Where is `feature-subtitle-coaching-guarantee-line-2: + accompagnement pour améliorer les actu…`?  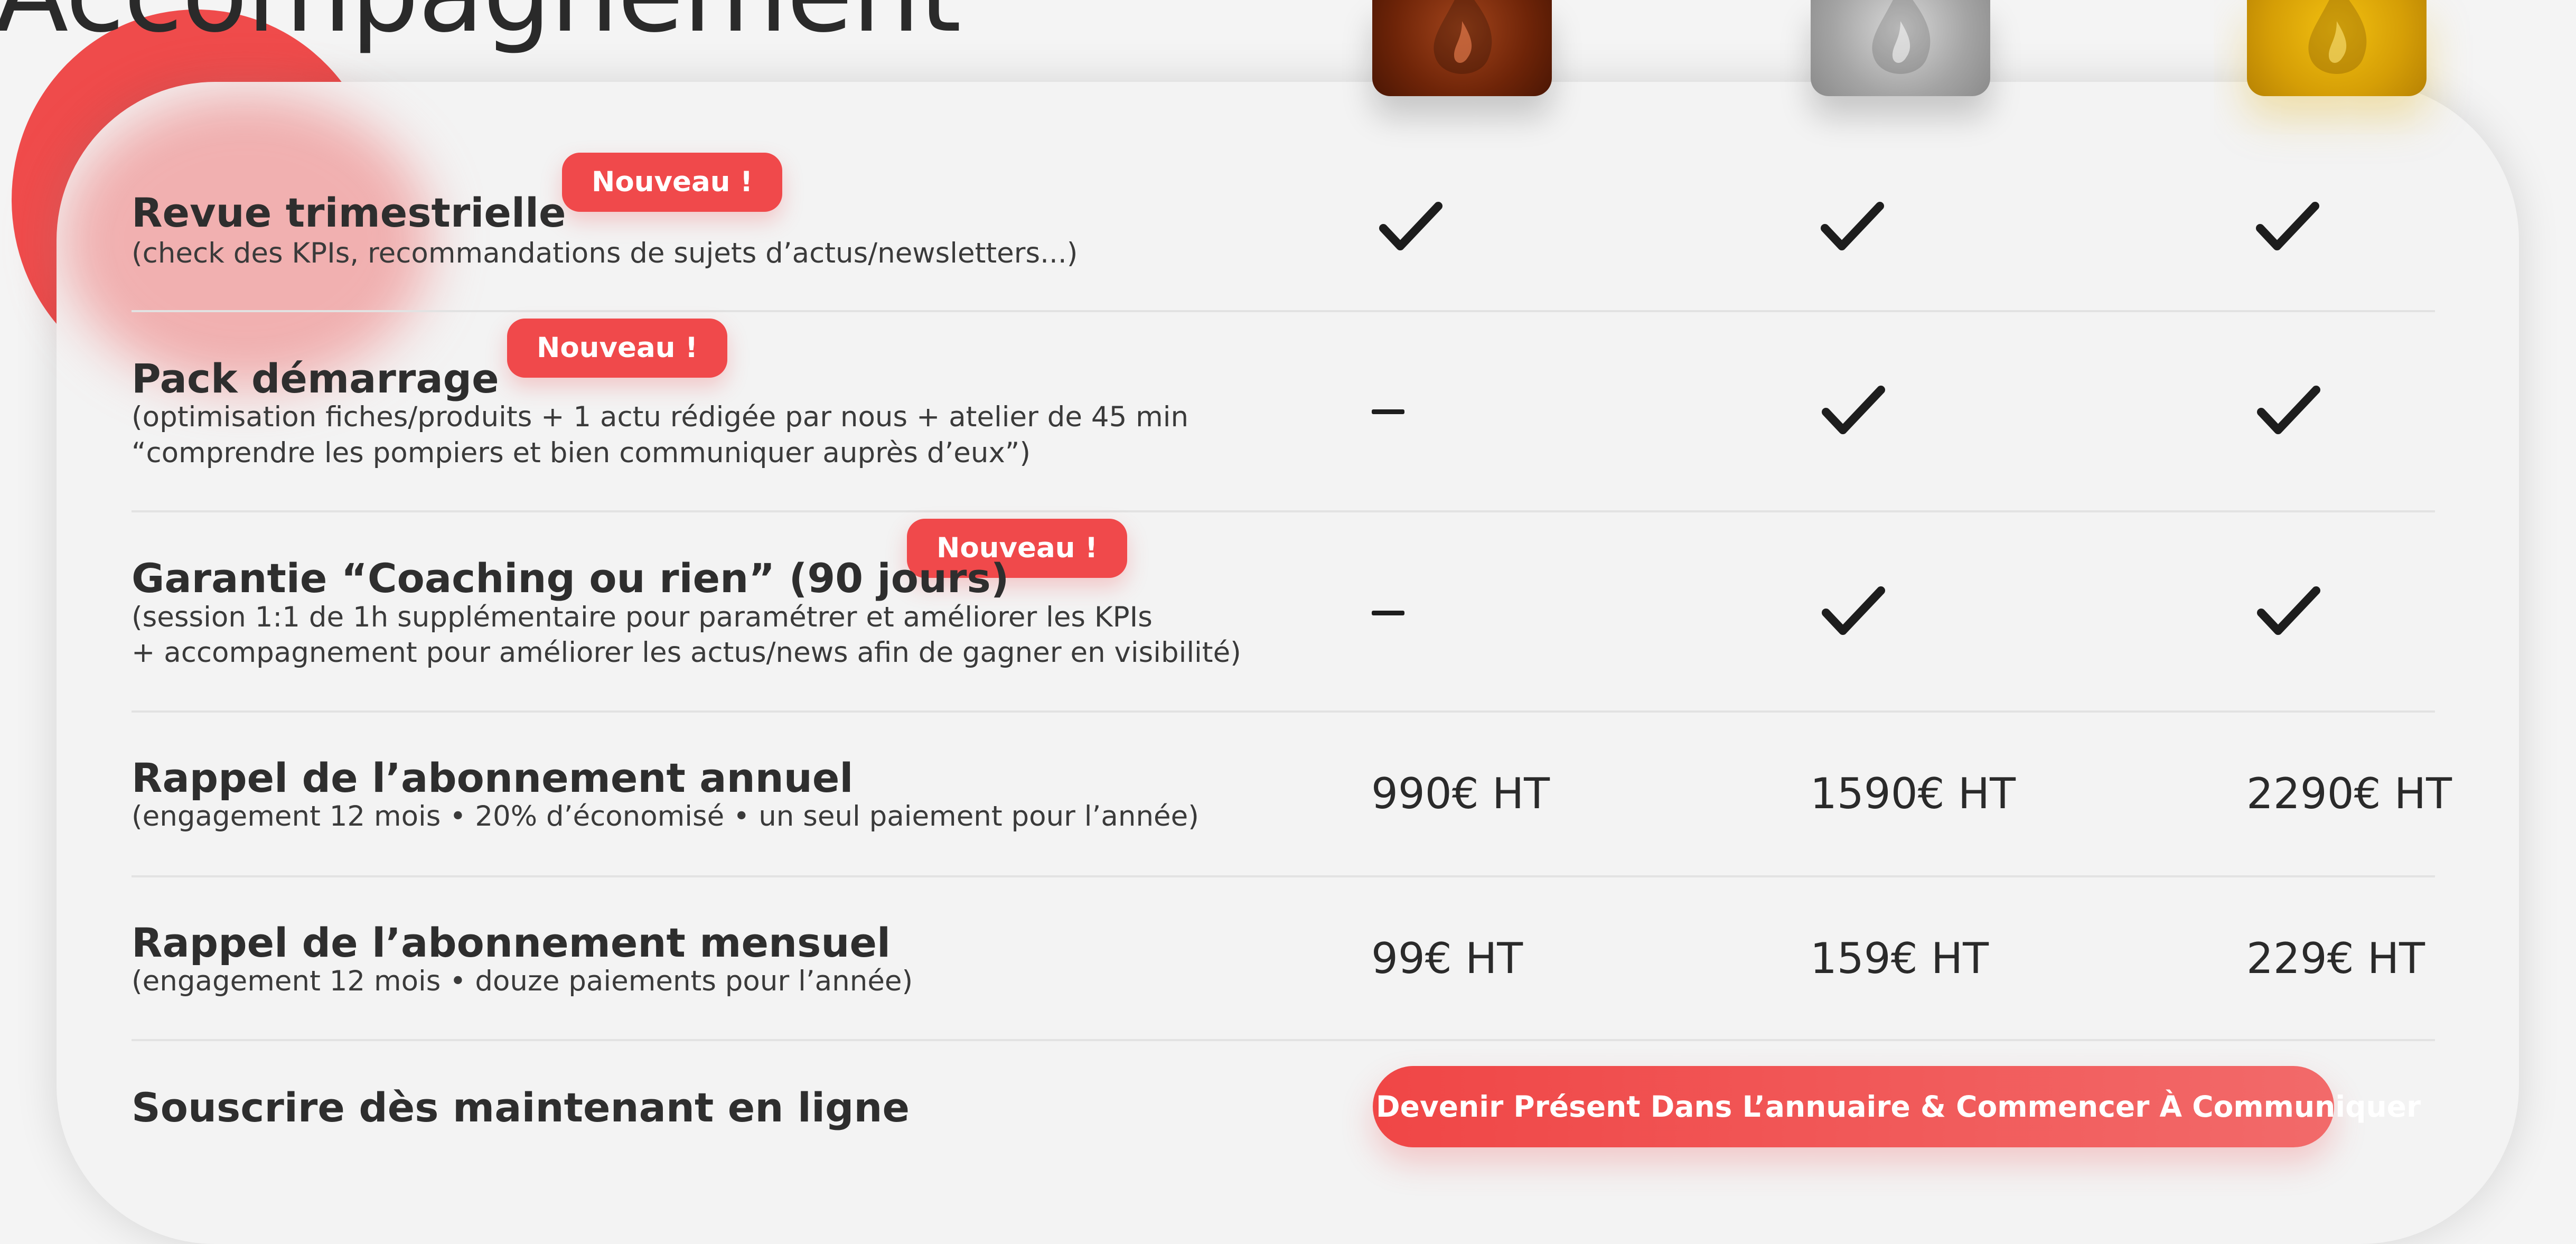 feature-subtitle-coaching-guarantee-line-2: + accompagnement pour améliorer les actu… is located at coordinates (686, 653).